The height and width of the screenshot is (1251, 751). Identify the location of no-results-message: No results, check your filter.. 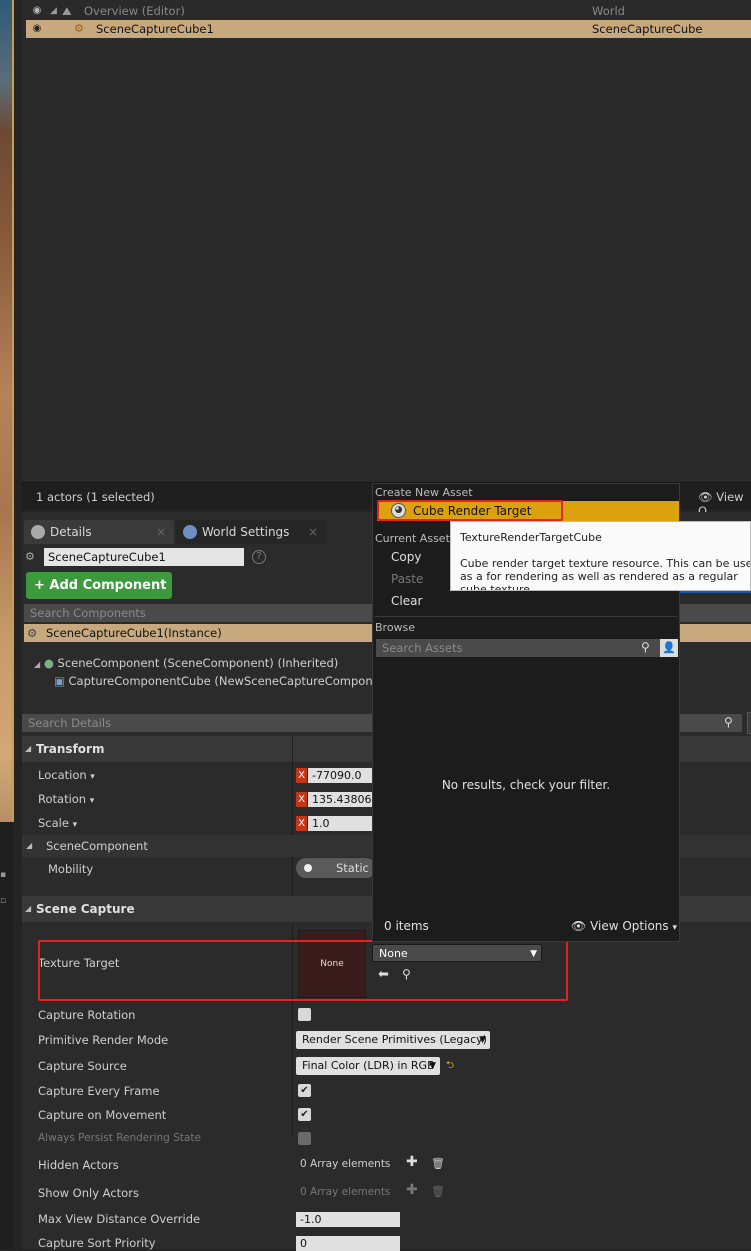
(526, 785).